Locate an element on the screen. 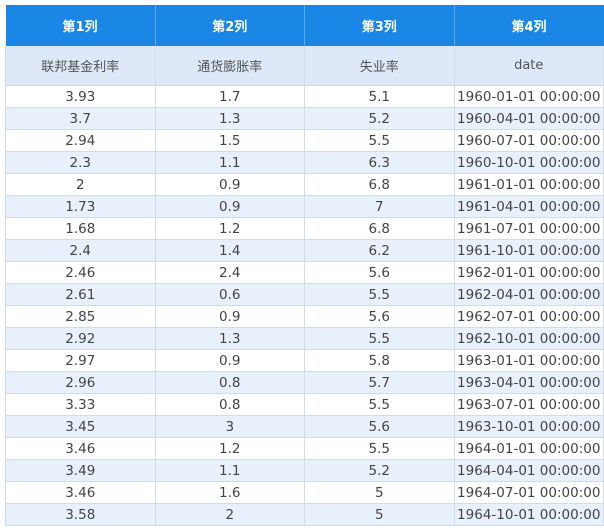  table-cell: 3.45 is located at coordinates (80, 426).